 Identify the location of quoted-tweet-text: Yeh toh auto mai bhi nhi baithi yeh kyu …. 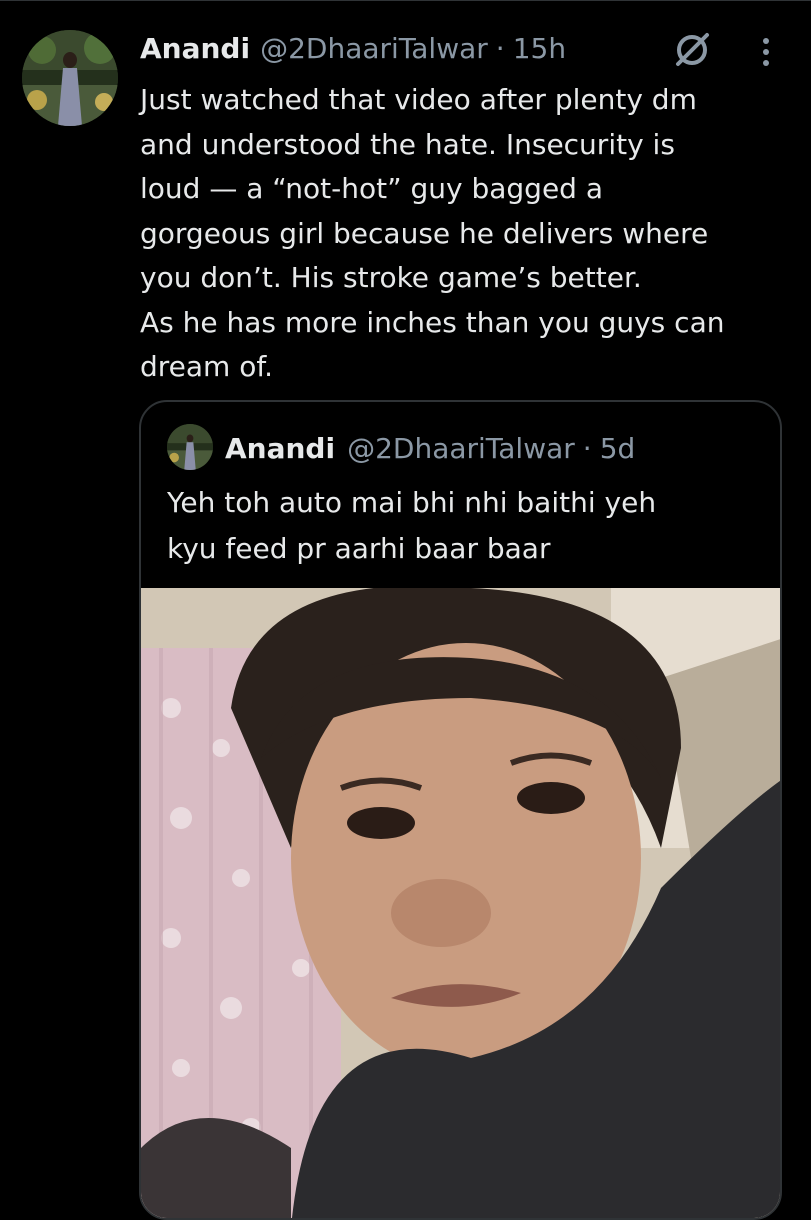
(412, 525).